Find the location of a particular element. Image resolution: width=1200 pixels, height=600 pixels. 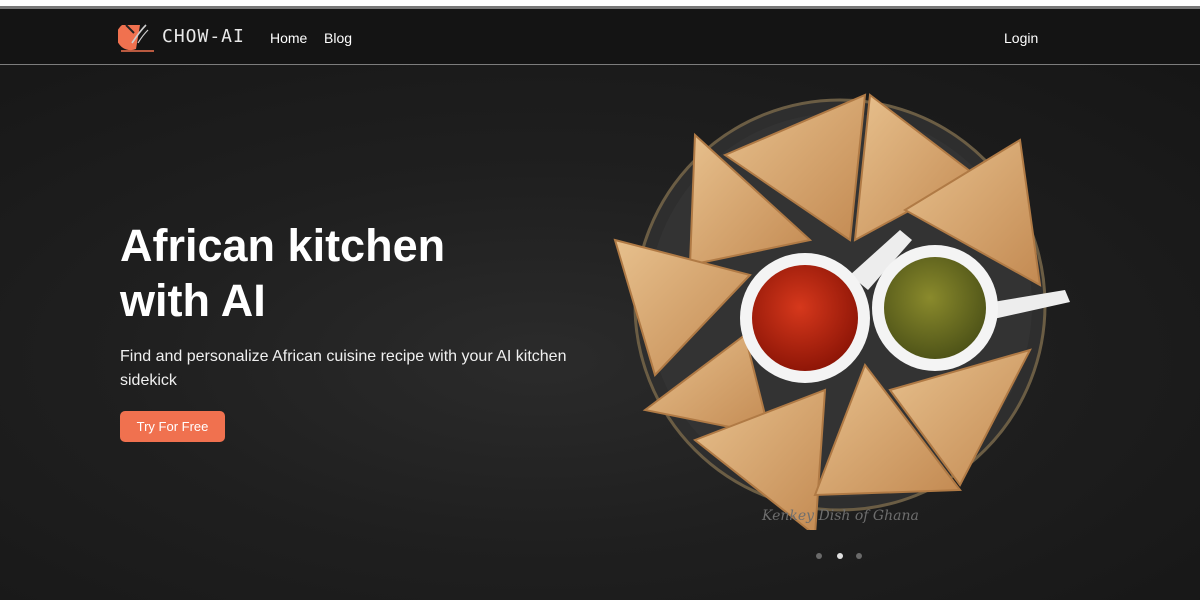

nav-blog-link: Blog is located at coordinates (338, 38).